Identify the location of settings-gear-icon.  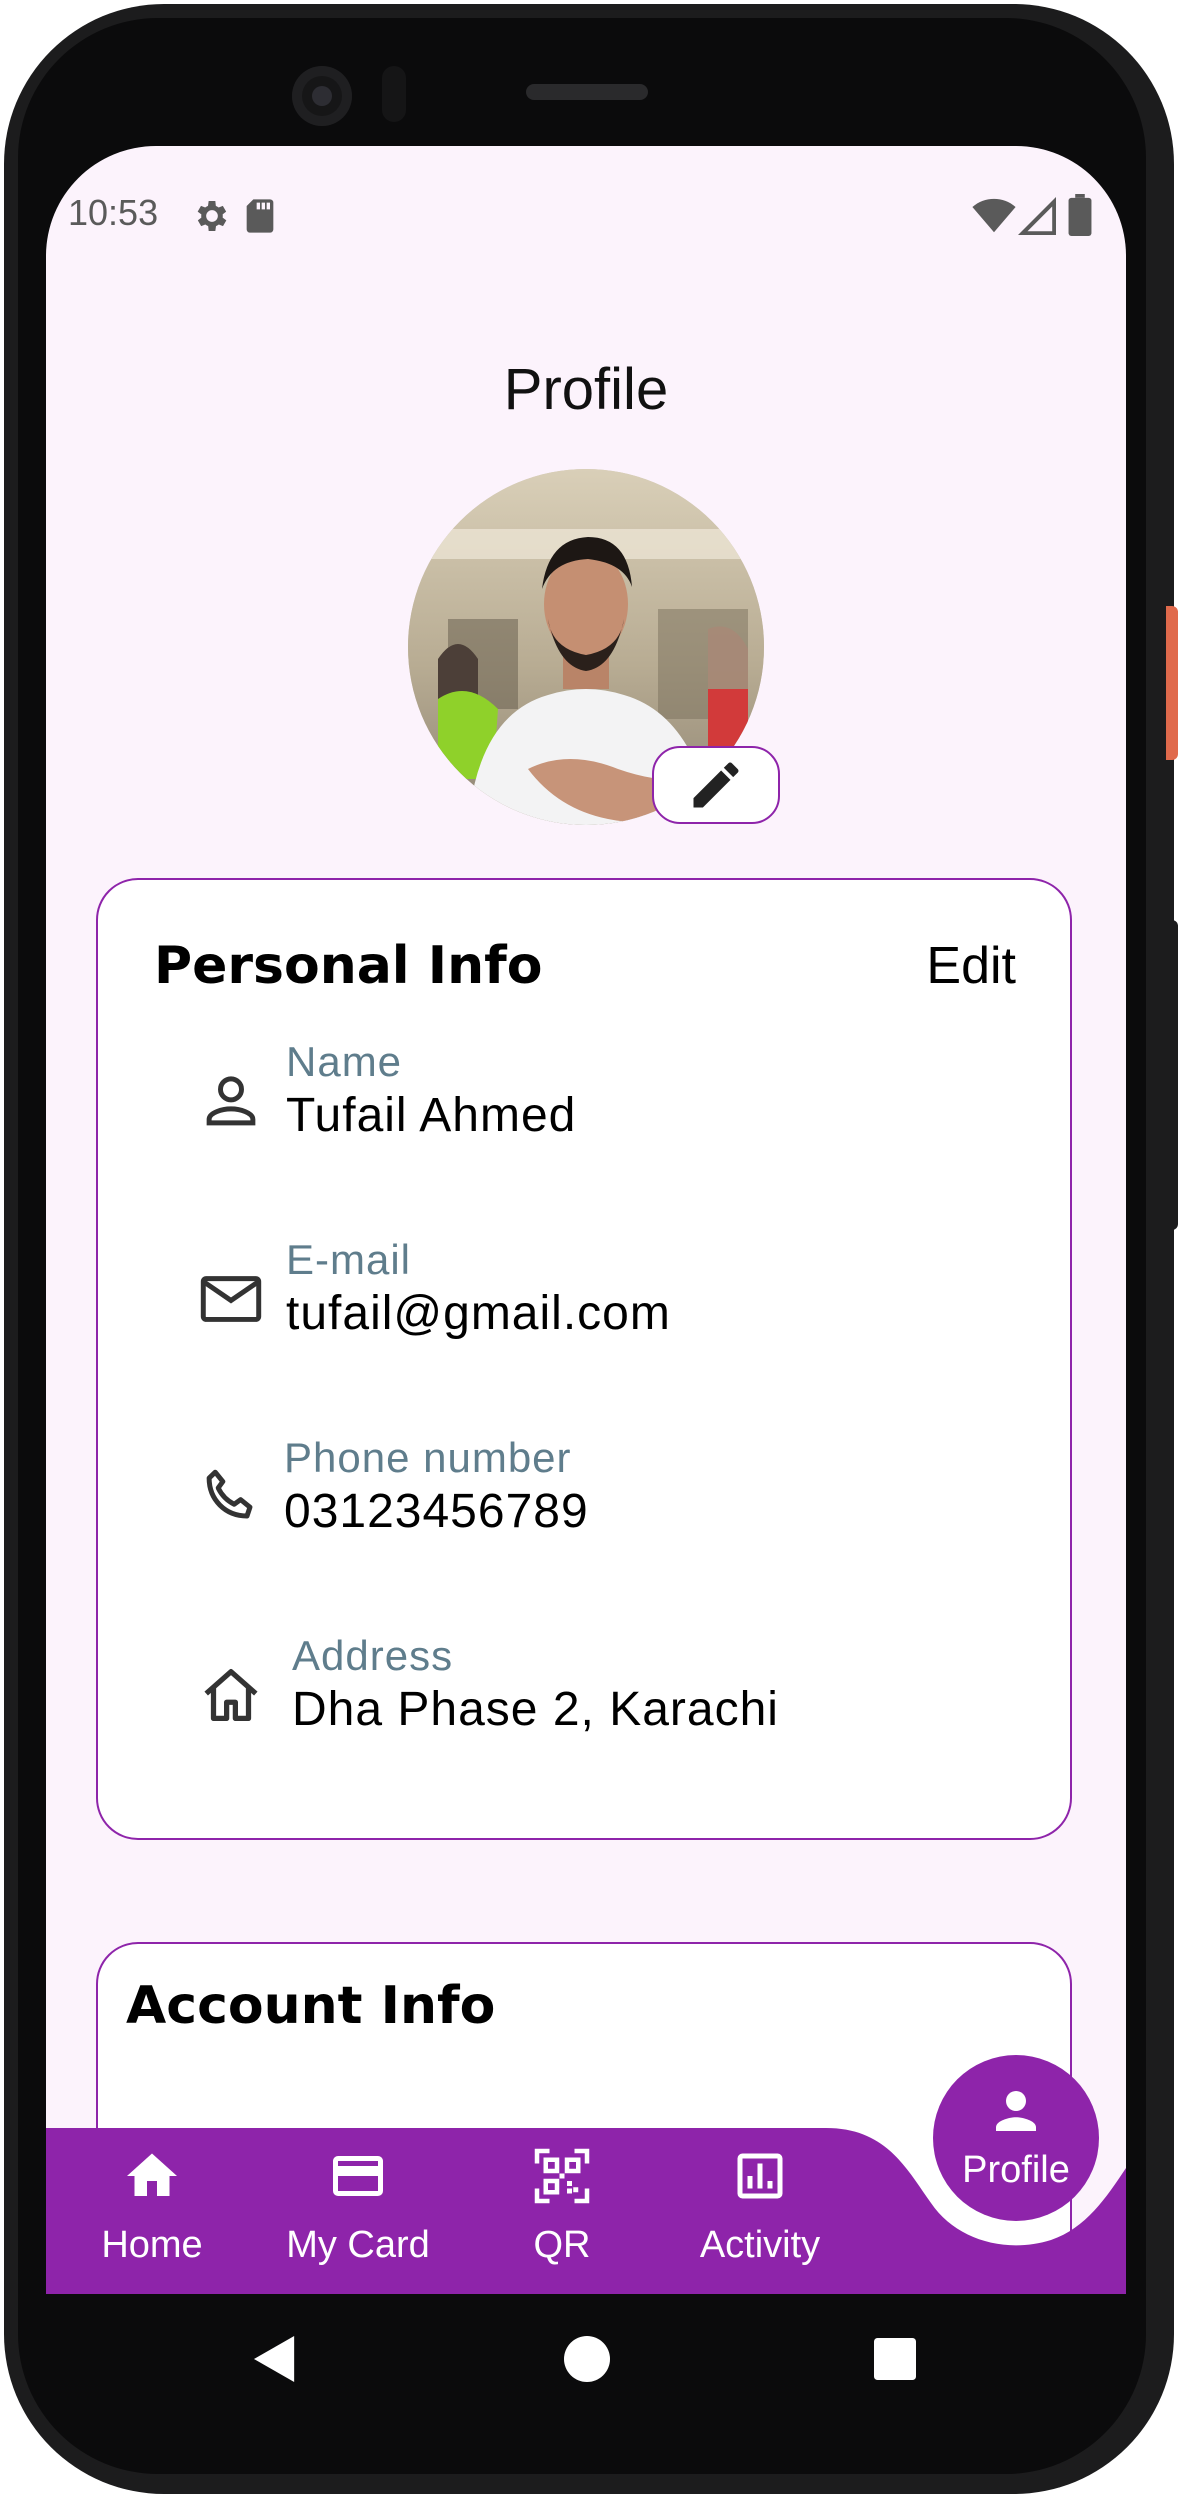
(212, 216).